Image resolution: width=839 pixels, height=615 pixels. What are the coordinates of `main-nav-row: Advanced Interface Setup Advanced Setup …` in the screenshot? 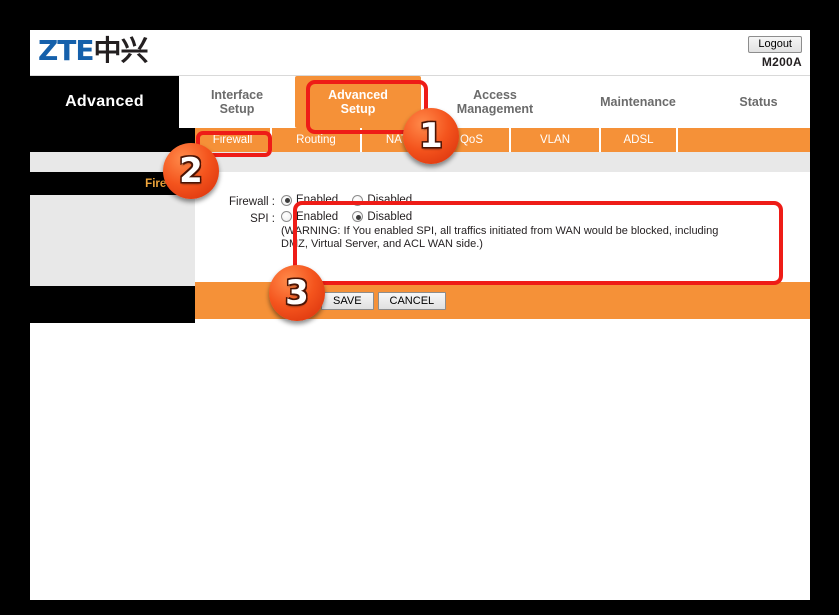 It's located at (420, 102).